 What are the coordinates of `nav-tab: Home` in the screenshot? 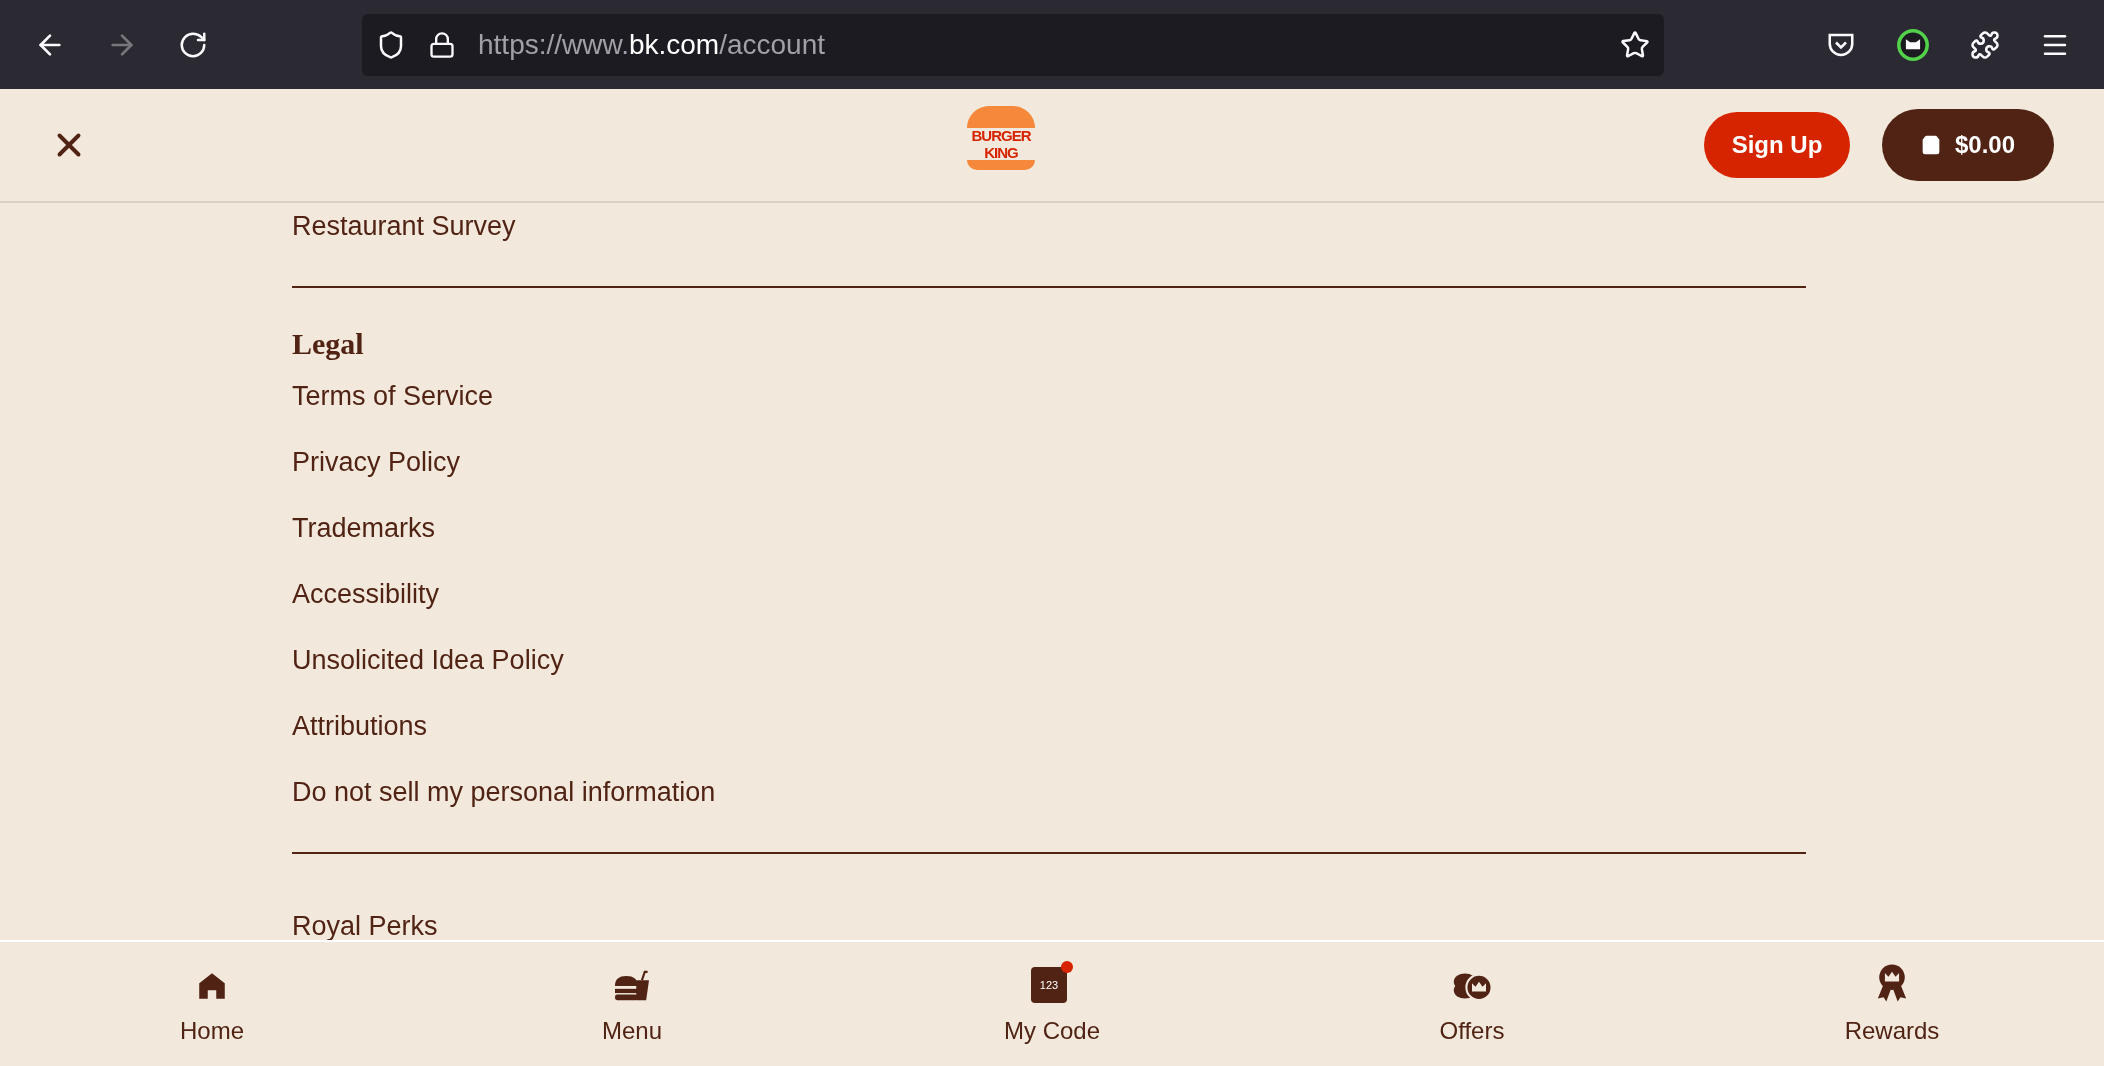 It's located at (212, 1004).